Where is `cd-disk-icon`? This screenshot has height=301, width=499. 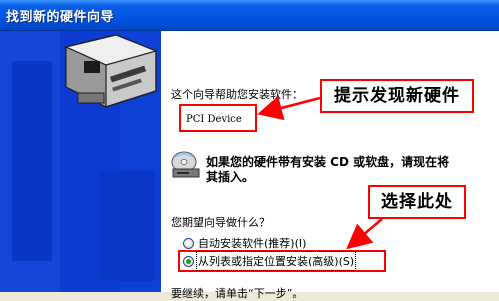 cd-disk-icon is located at coordinates (185, 164).